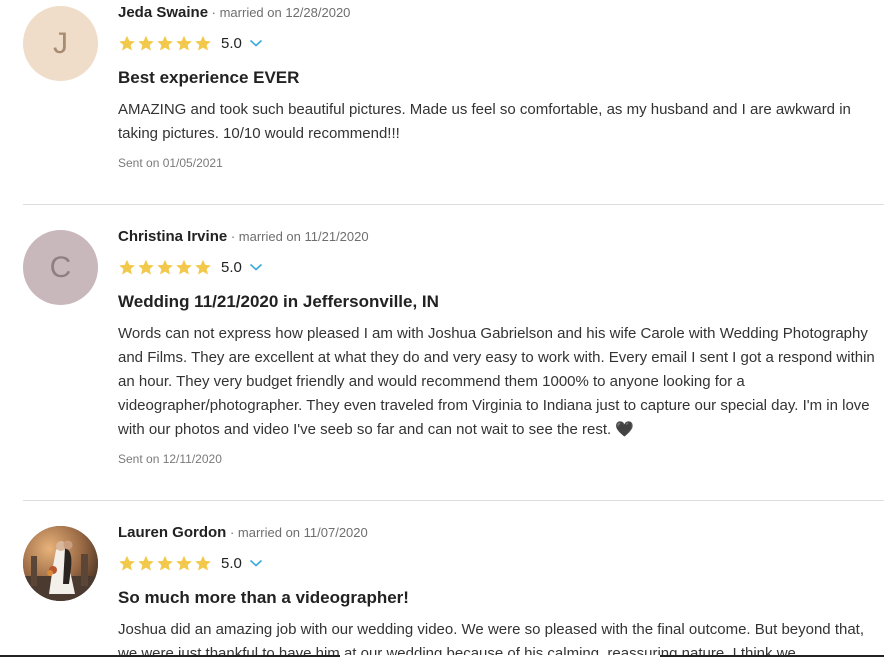 This screenshot has height=657, width=884. Describe the element at coordinates (498, 13) in the screenshot. I see `reviewer-header: Jeda Swaine · married on 12/28/2020` at that location.